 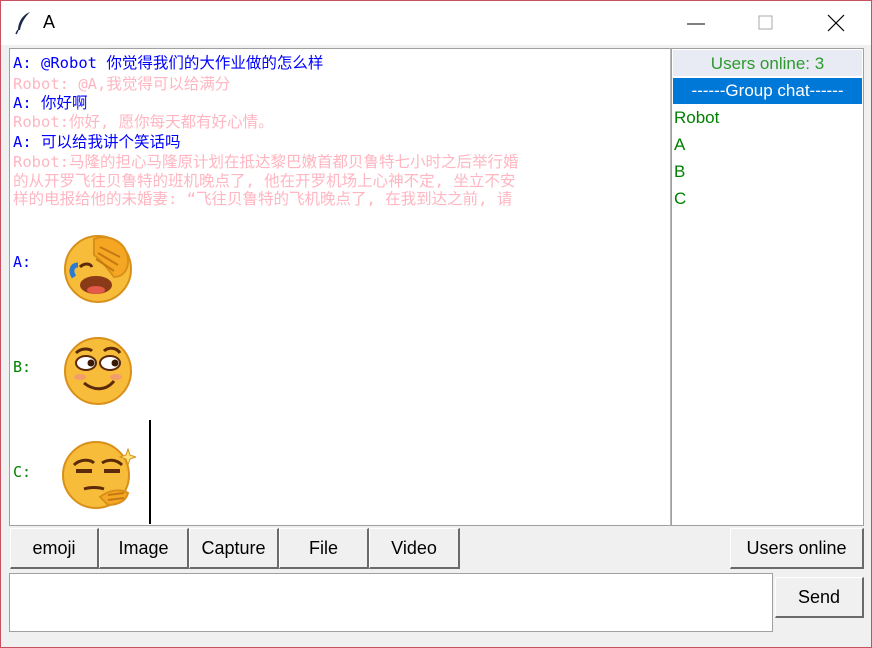 What do you see at coordinates (97, 142) in the screenshot?
I see `chat-message: A: 可以给我讲个笑话吗` at bounding box center [97, 142].